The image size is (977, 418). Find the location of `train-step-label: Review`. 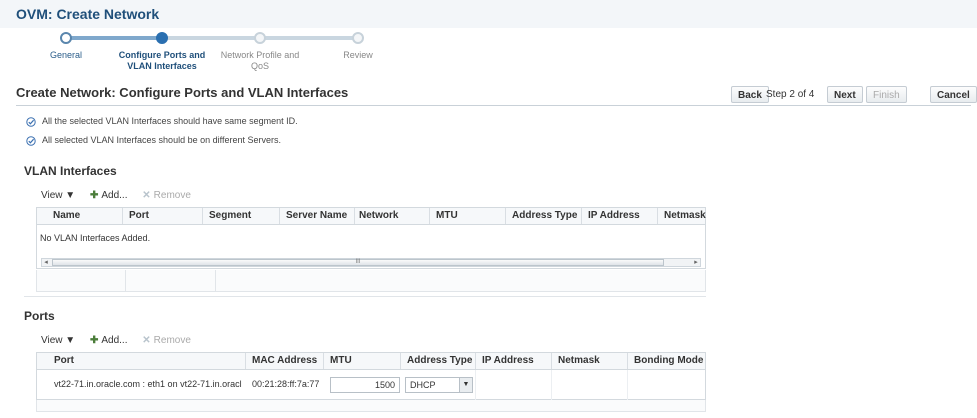

train-step-label: Review is located at coordinates (358, 55).